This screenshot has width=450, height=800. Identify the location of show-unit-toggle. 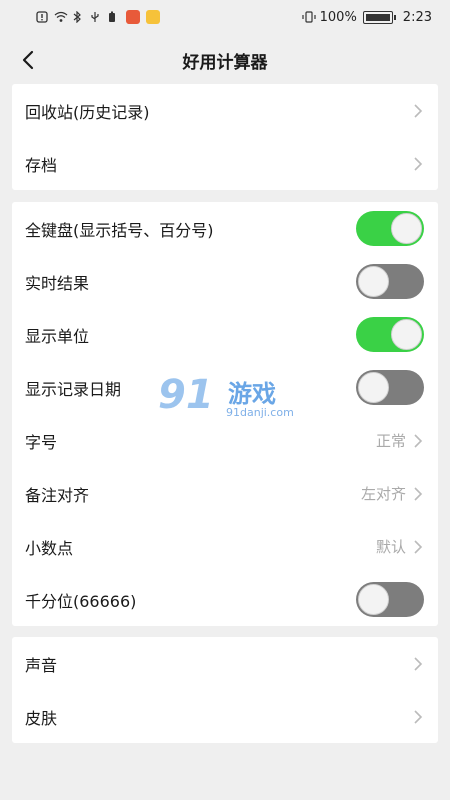
(390, 334).